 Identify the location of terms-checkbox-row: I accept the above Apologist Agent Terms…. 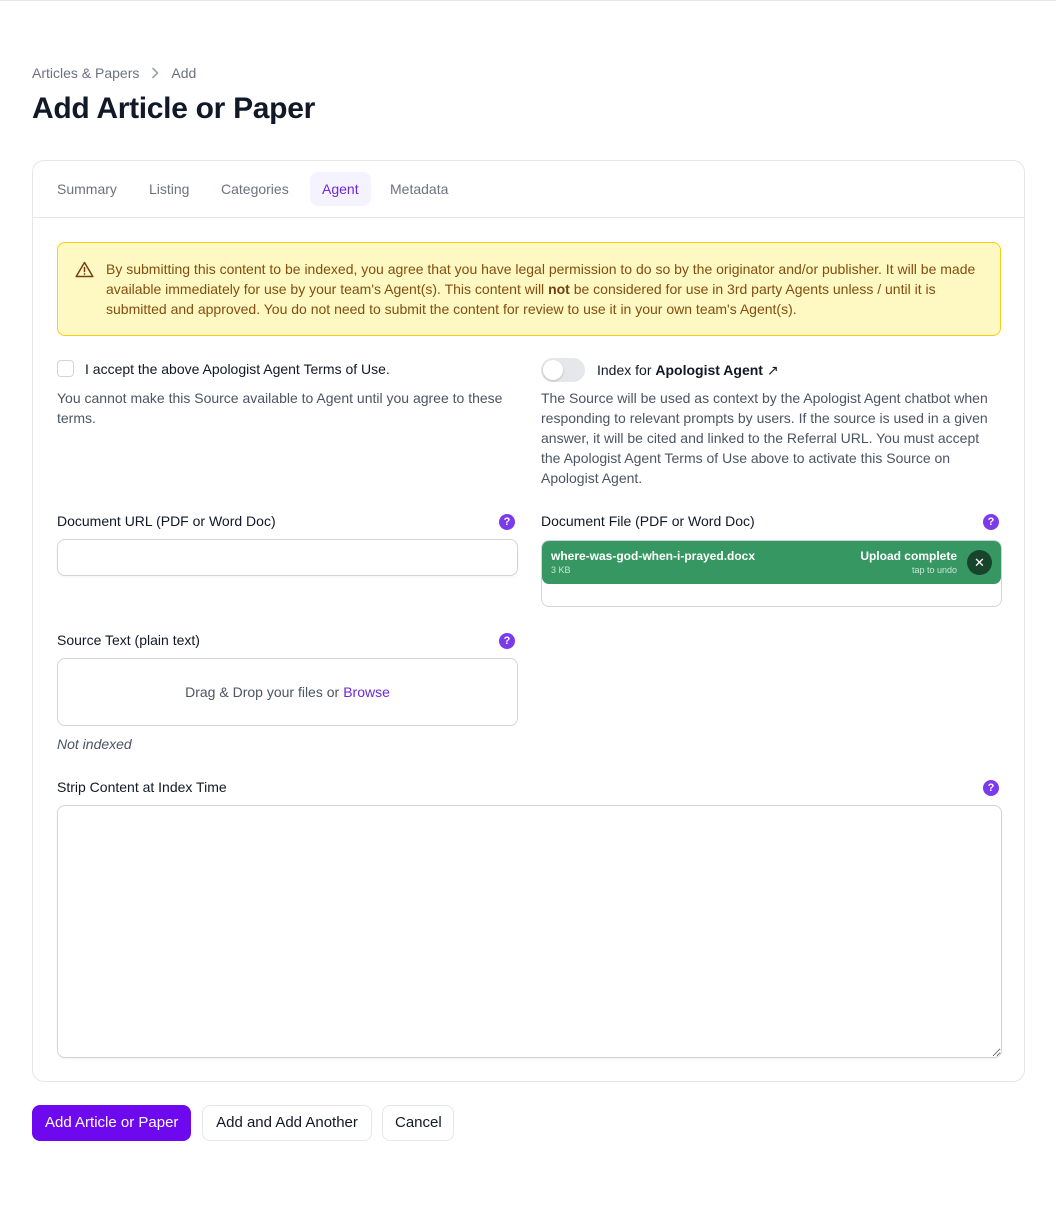
(223, 368).